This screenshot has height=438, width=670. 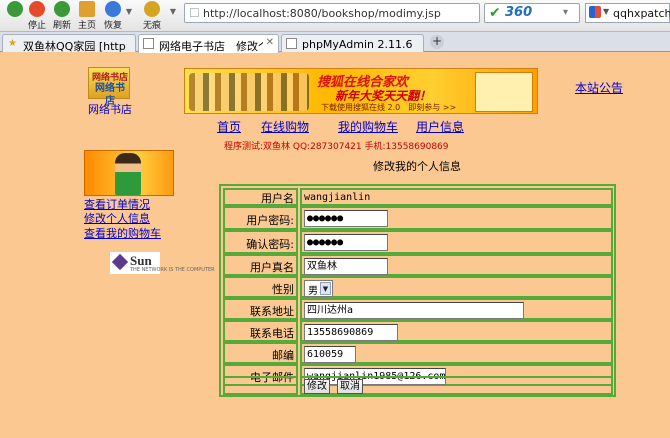 I want to click on sidebar-edit-profile-link: 修改个人信息, so click(x=117, y=218).